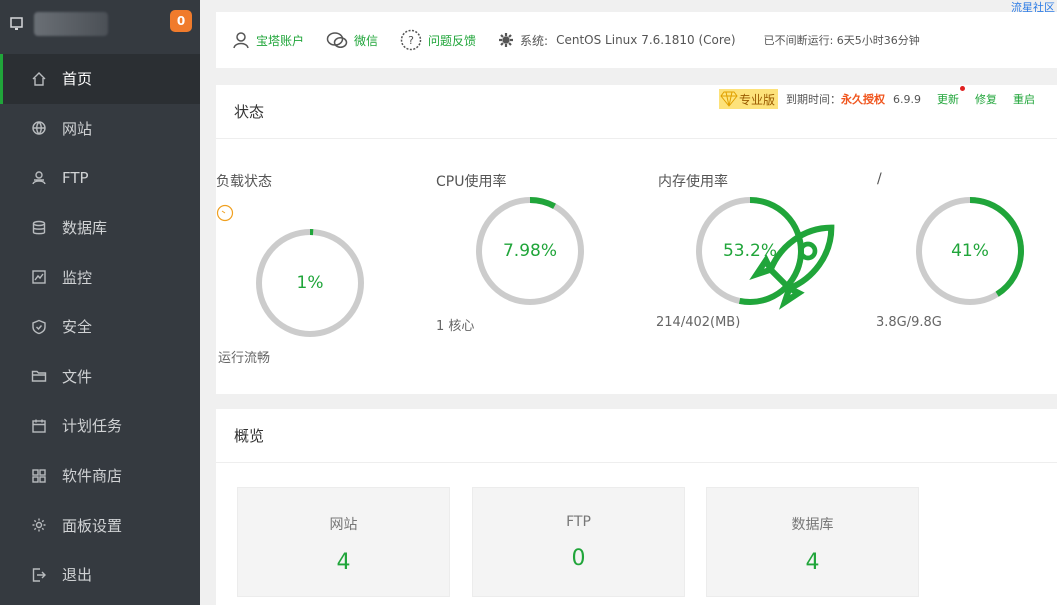 Image resolution: width=1057 pixels, height=605 pixels. I want to click on calendar-icon, so click(39, 426).